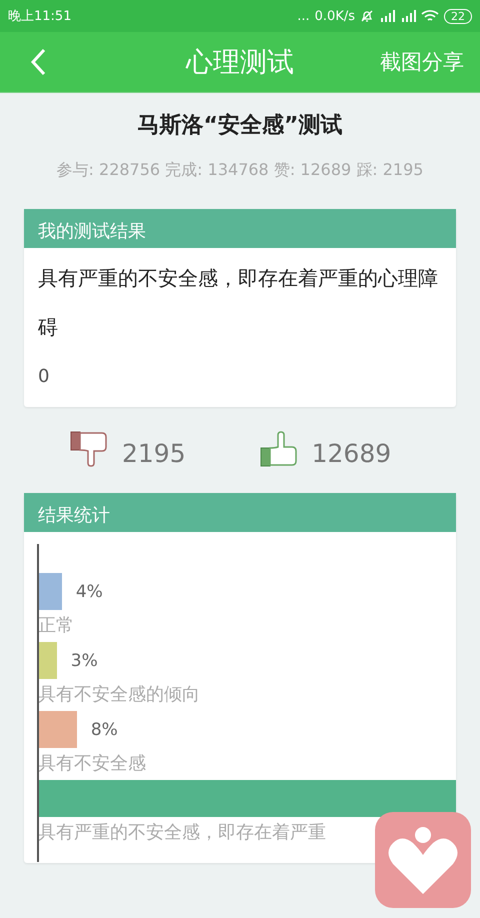 The image size is (480, 918). Describe the element at coordinates (240, 63) in the screenshot. I see `page-title: 心理测试` at that location.